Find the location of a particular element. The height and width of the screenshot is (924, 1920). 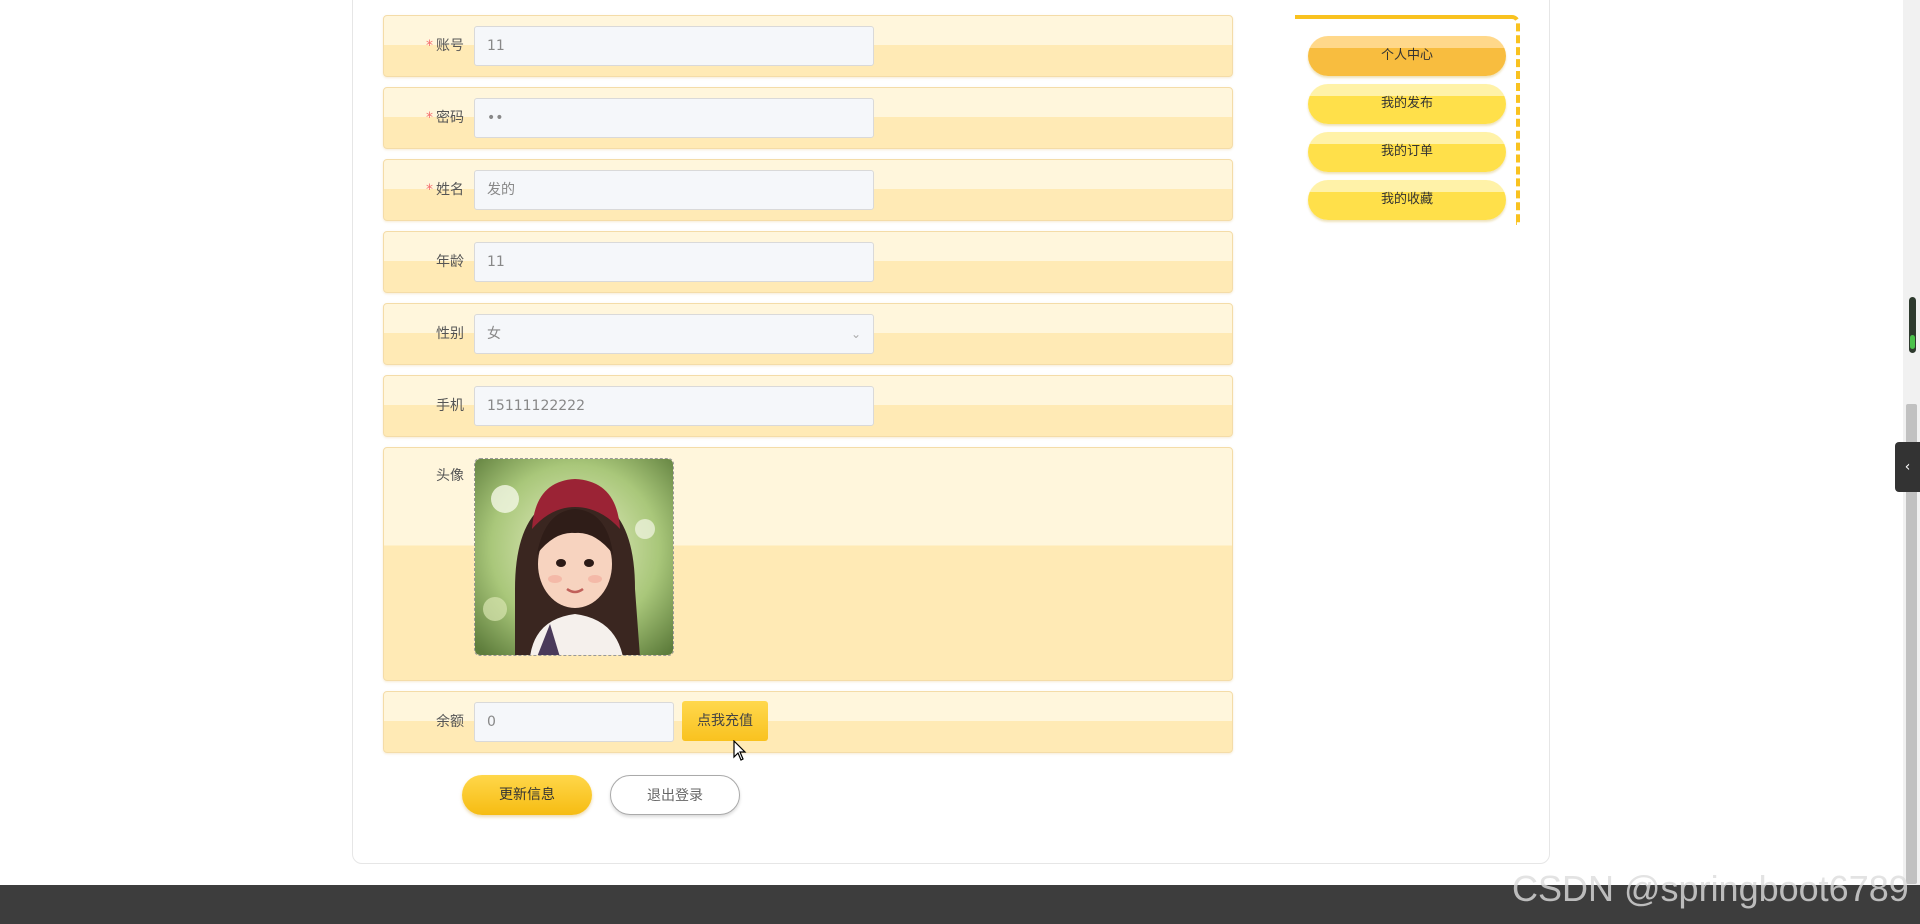

sidebar-item-profile: 个人中心 is located at coordinates (1407, 56).